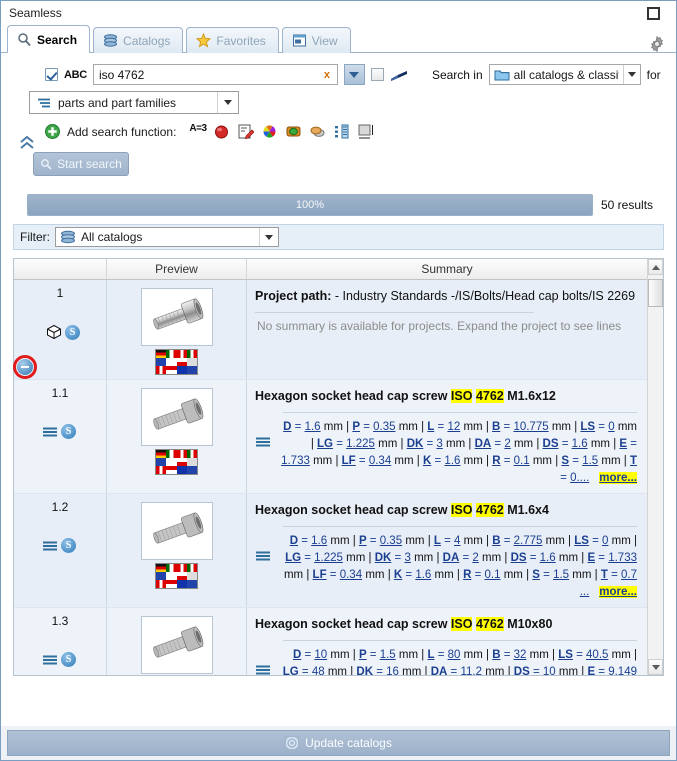 The width and height of the screenshot is (677, 761). What do you see at coordinates (330, 269) in the screenshot?
I see `results-header: Preview Summary` at bounding box center [330, 269].